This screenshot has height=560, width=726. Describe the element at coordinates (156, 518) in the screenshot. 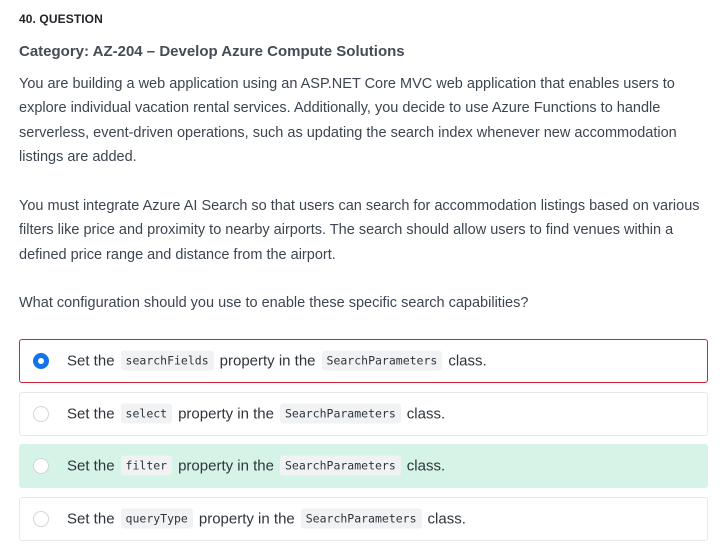

I see `option-property-code: queryType` at that location.